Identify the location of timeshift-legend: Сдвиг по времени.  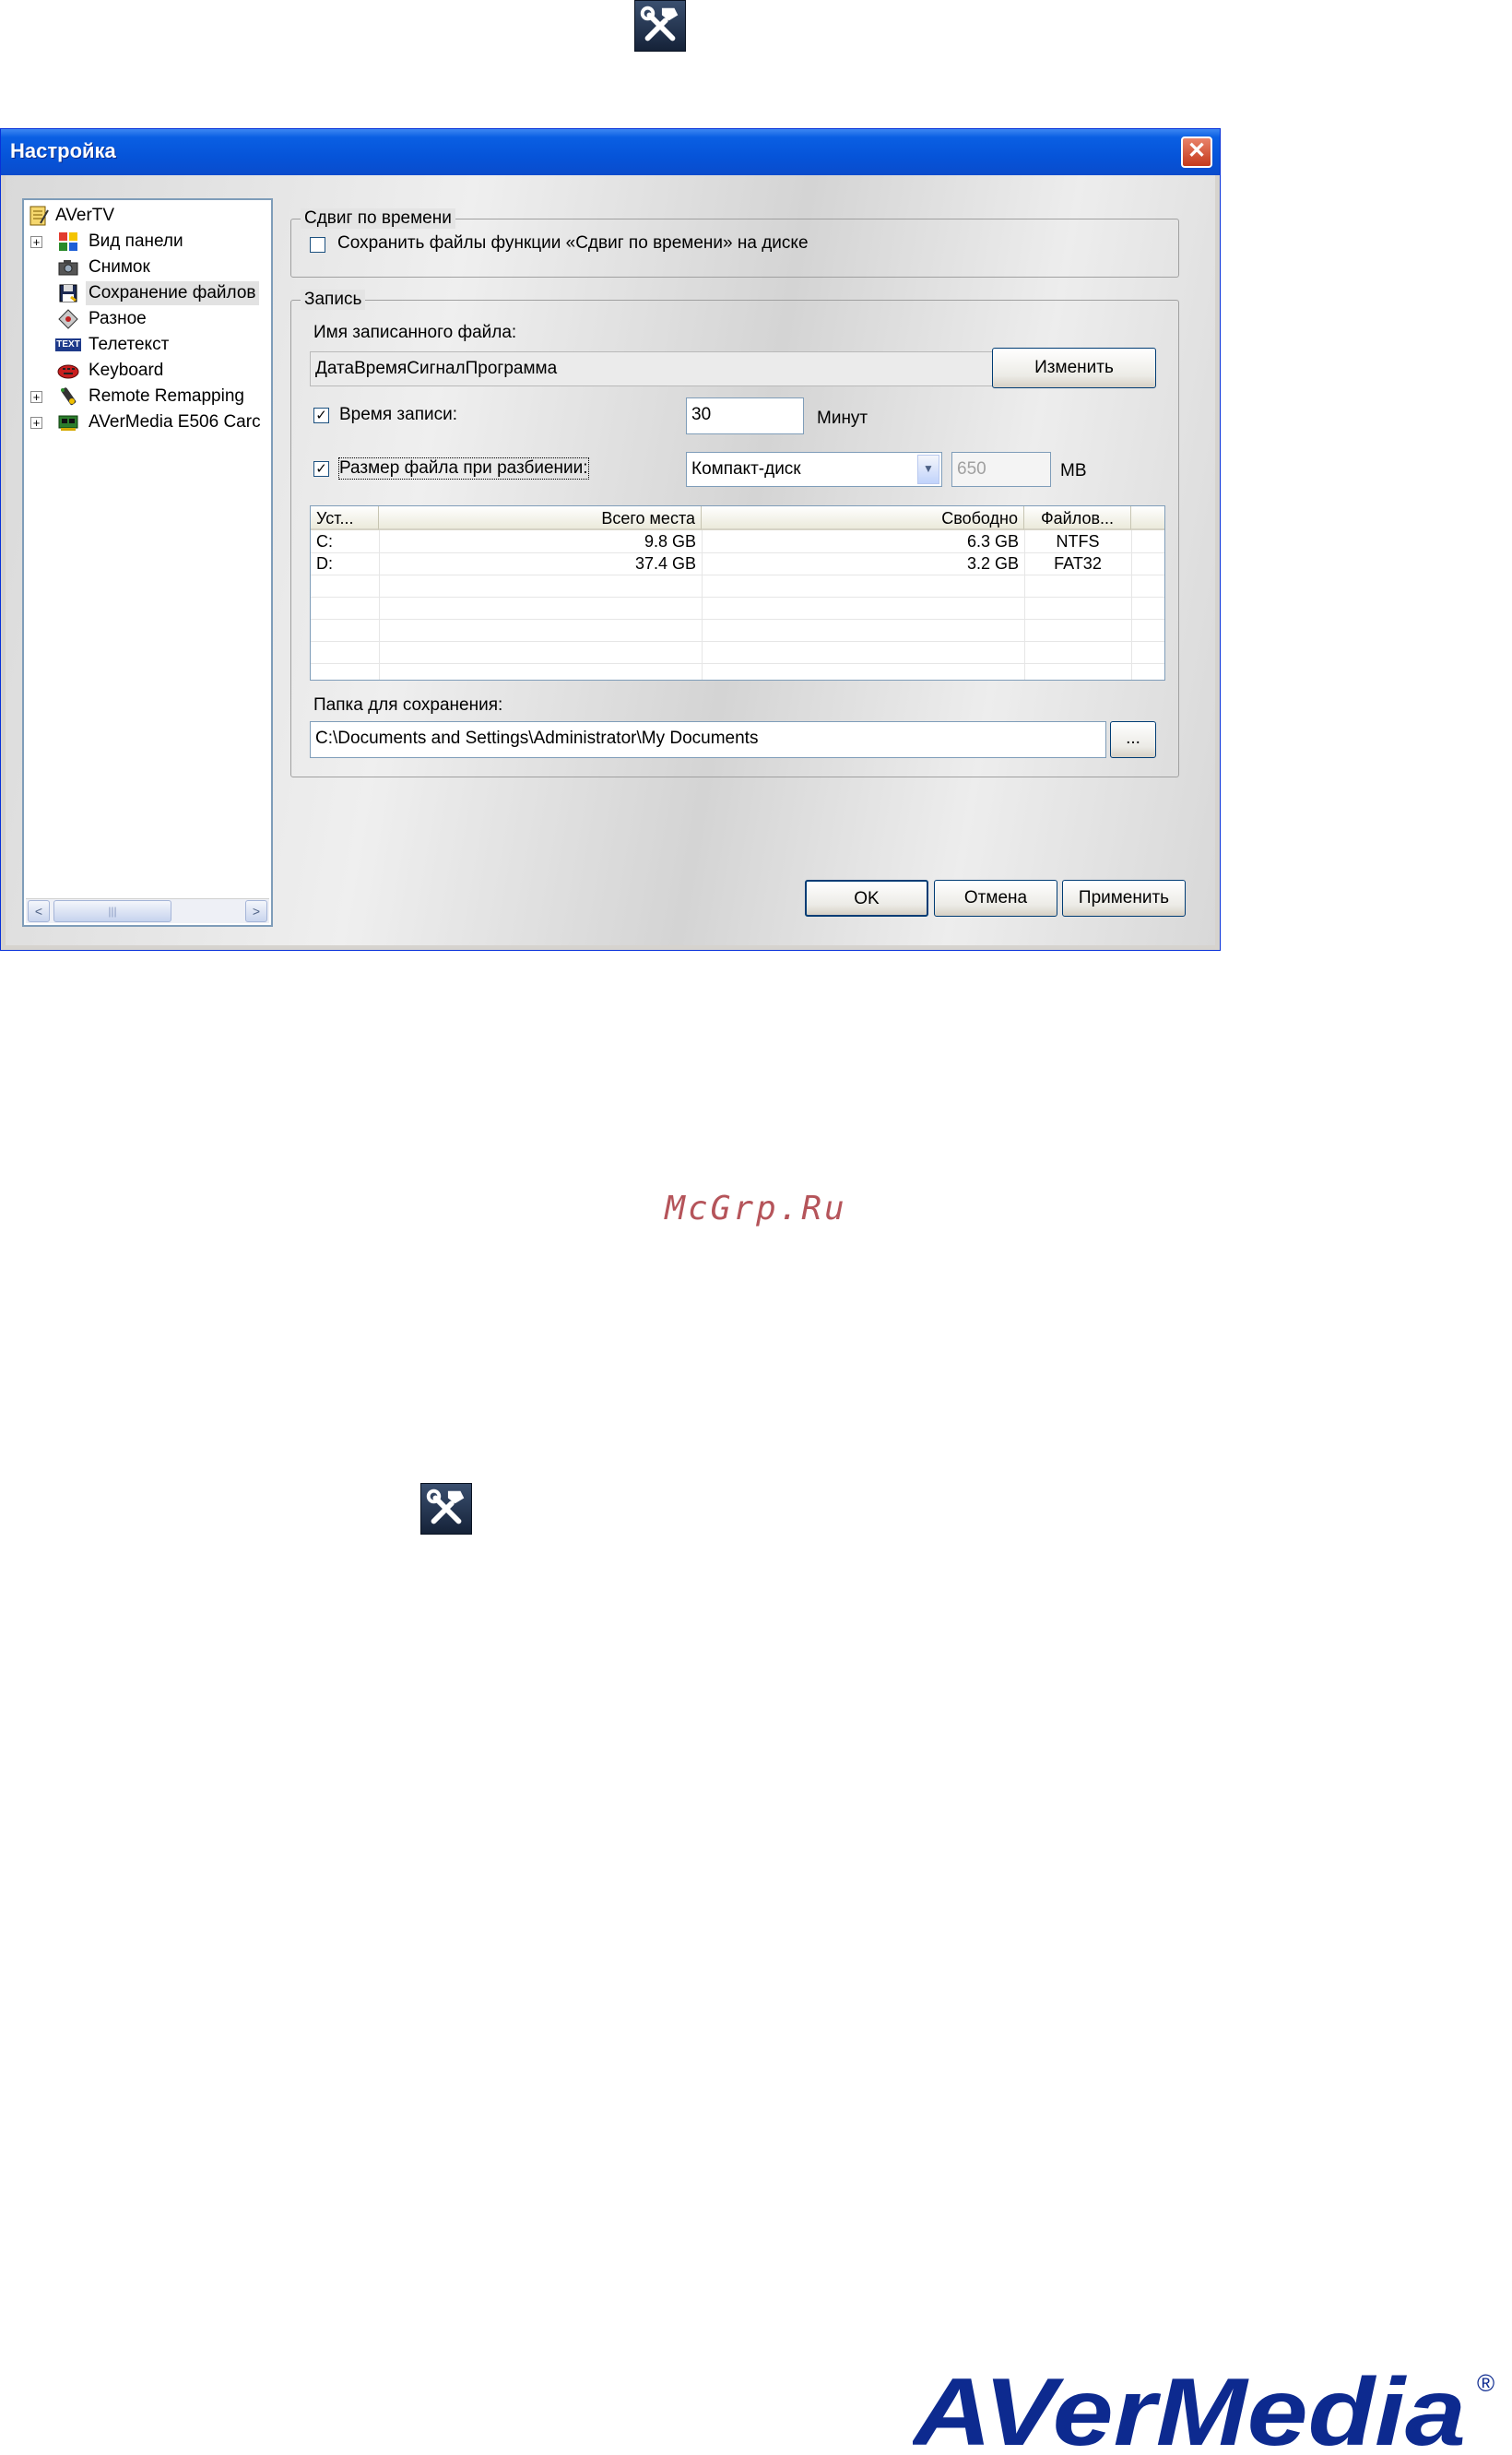
(378, 218).